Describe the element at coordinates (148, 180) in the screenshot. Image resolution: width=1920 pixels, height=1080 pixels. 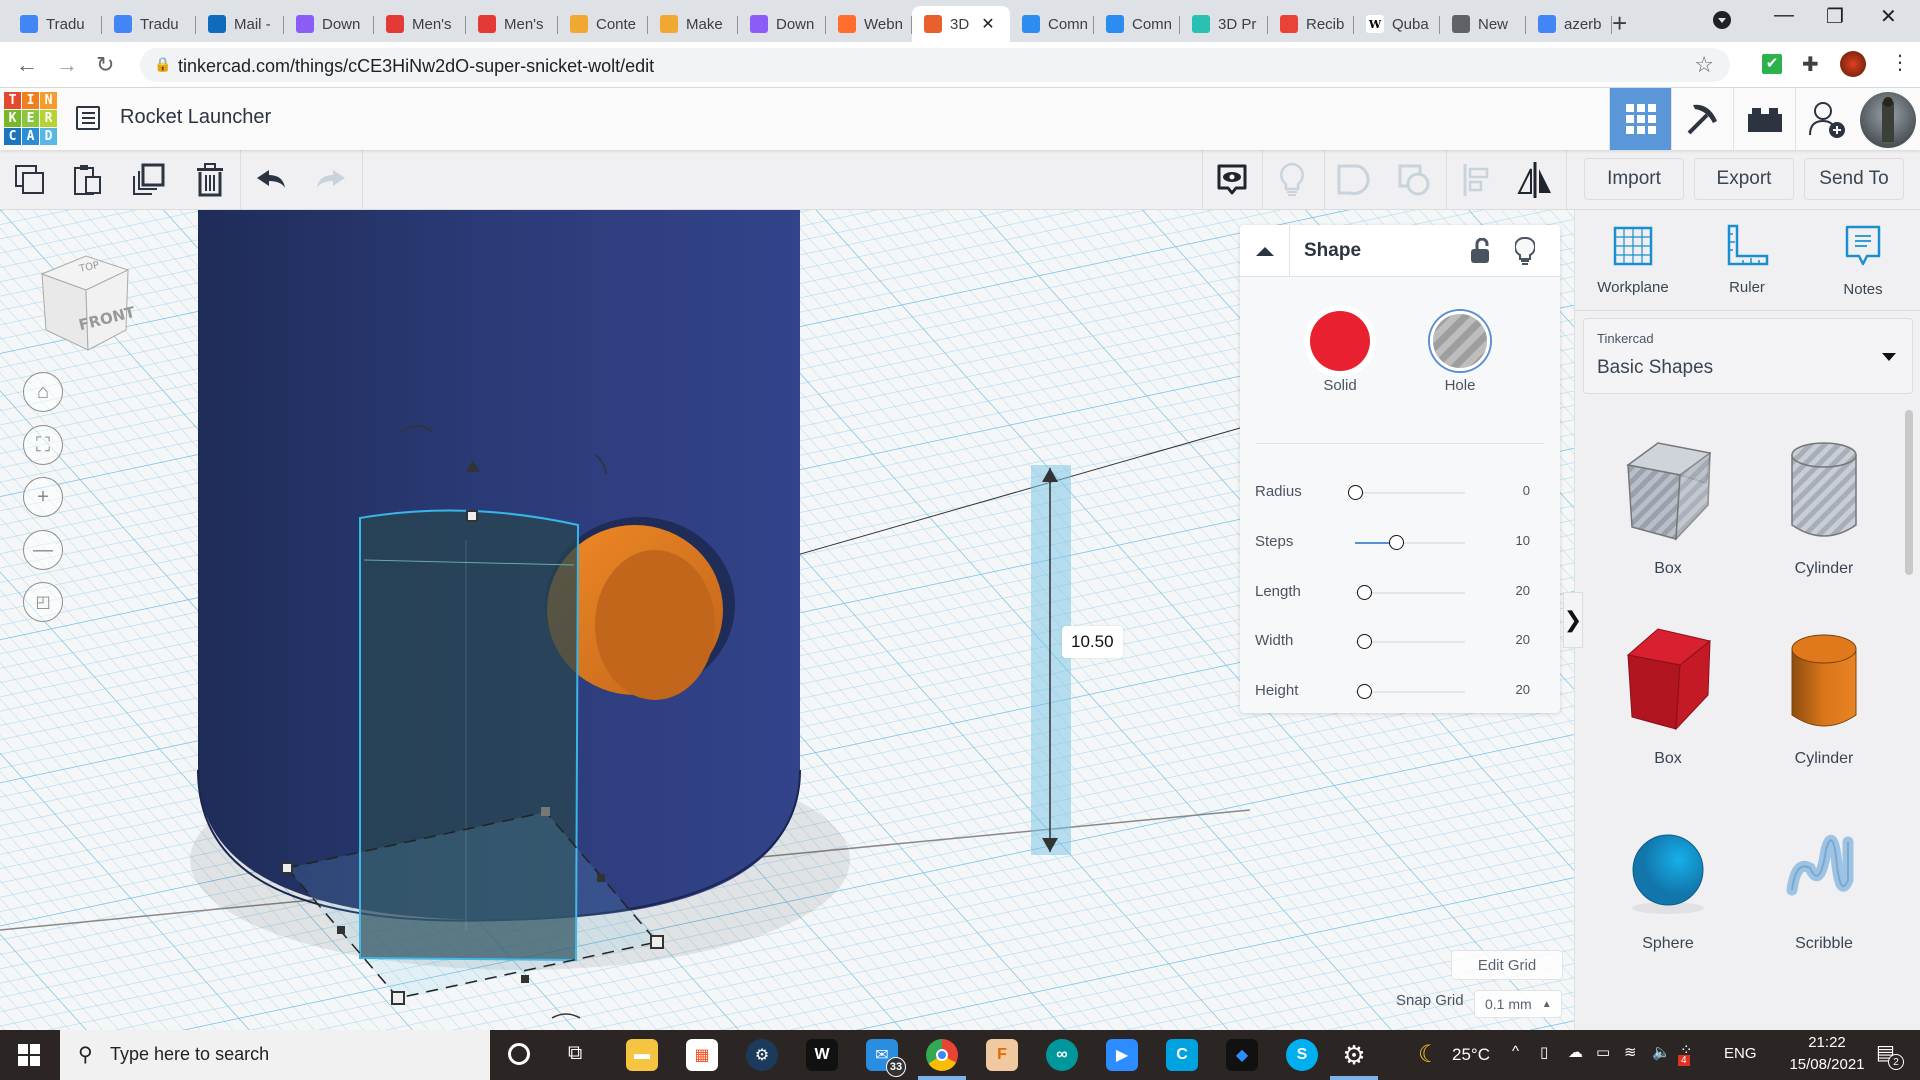
I see `duplicate-button` at that location.